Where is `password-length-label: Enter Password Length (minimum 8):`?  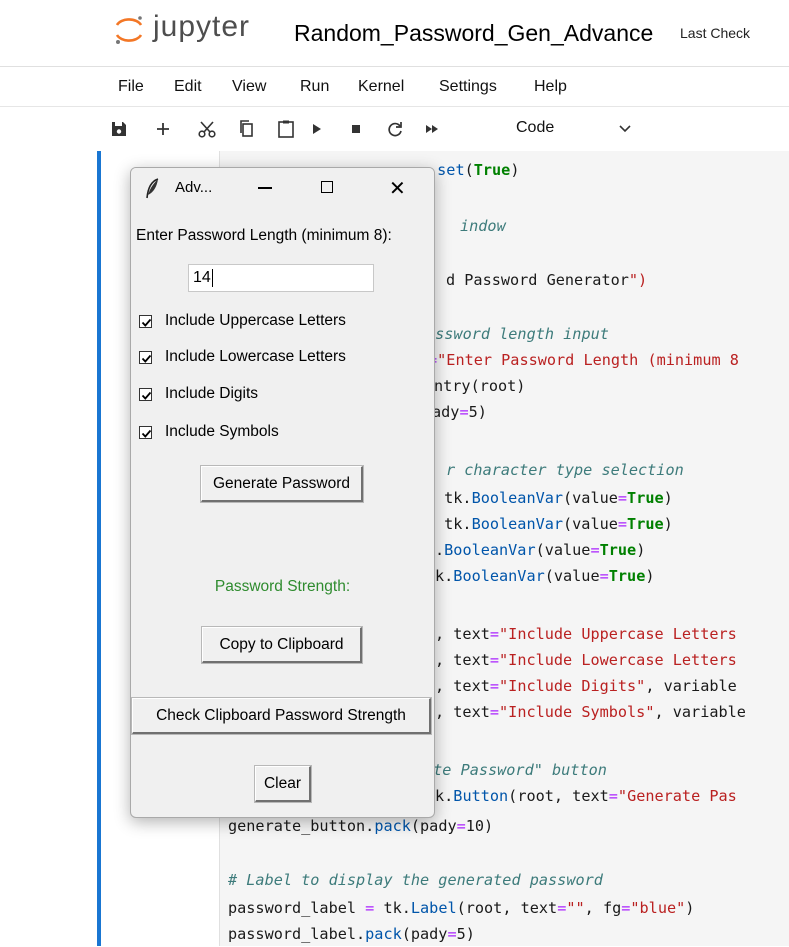
password-length-label: Enter Password Length (minimum 8): is located at coordinates (264, 235).